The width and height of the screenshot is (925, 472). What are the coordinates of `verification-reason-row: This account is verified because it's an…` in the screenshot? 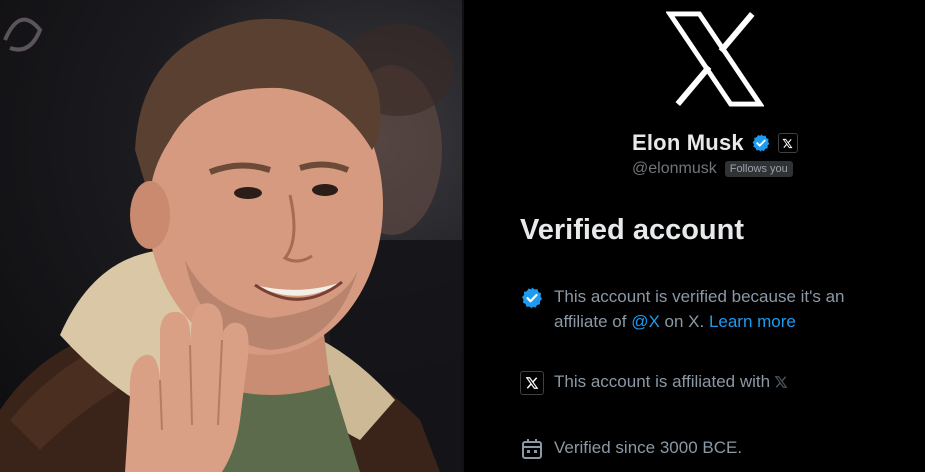 It's located at (702, 309).